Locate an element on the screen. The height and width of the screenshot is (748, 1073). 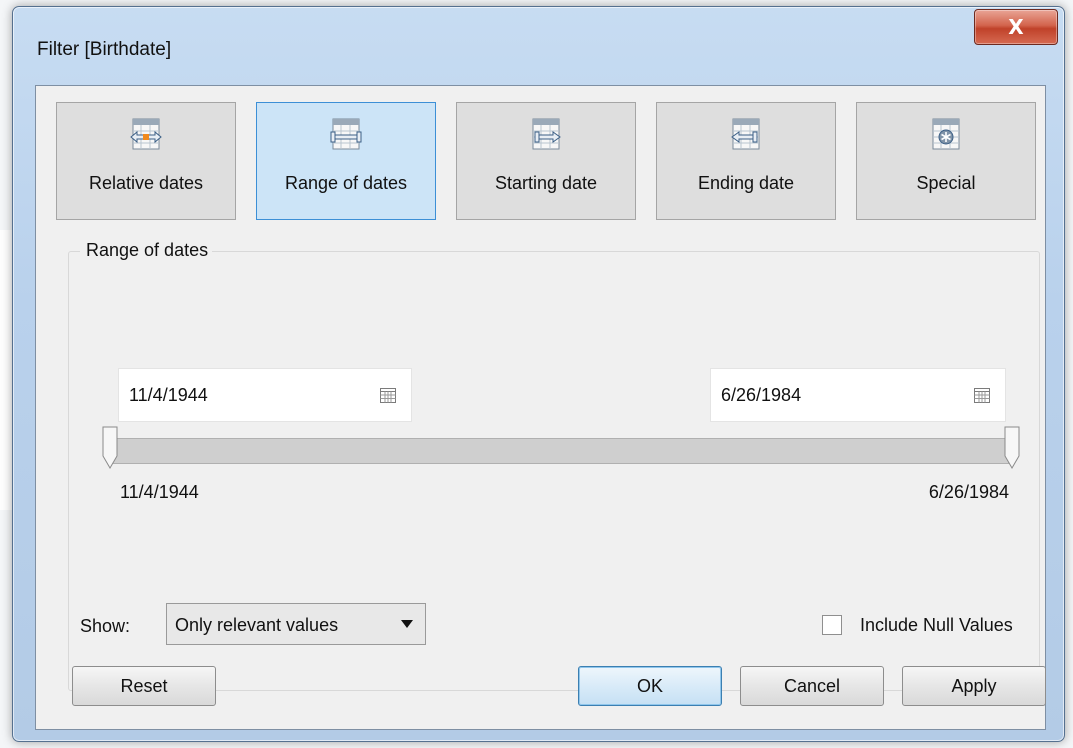
show-values-dropdown: Only relevant values is located at coordinates (296, 624).